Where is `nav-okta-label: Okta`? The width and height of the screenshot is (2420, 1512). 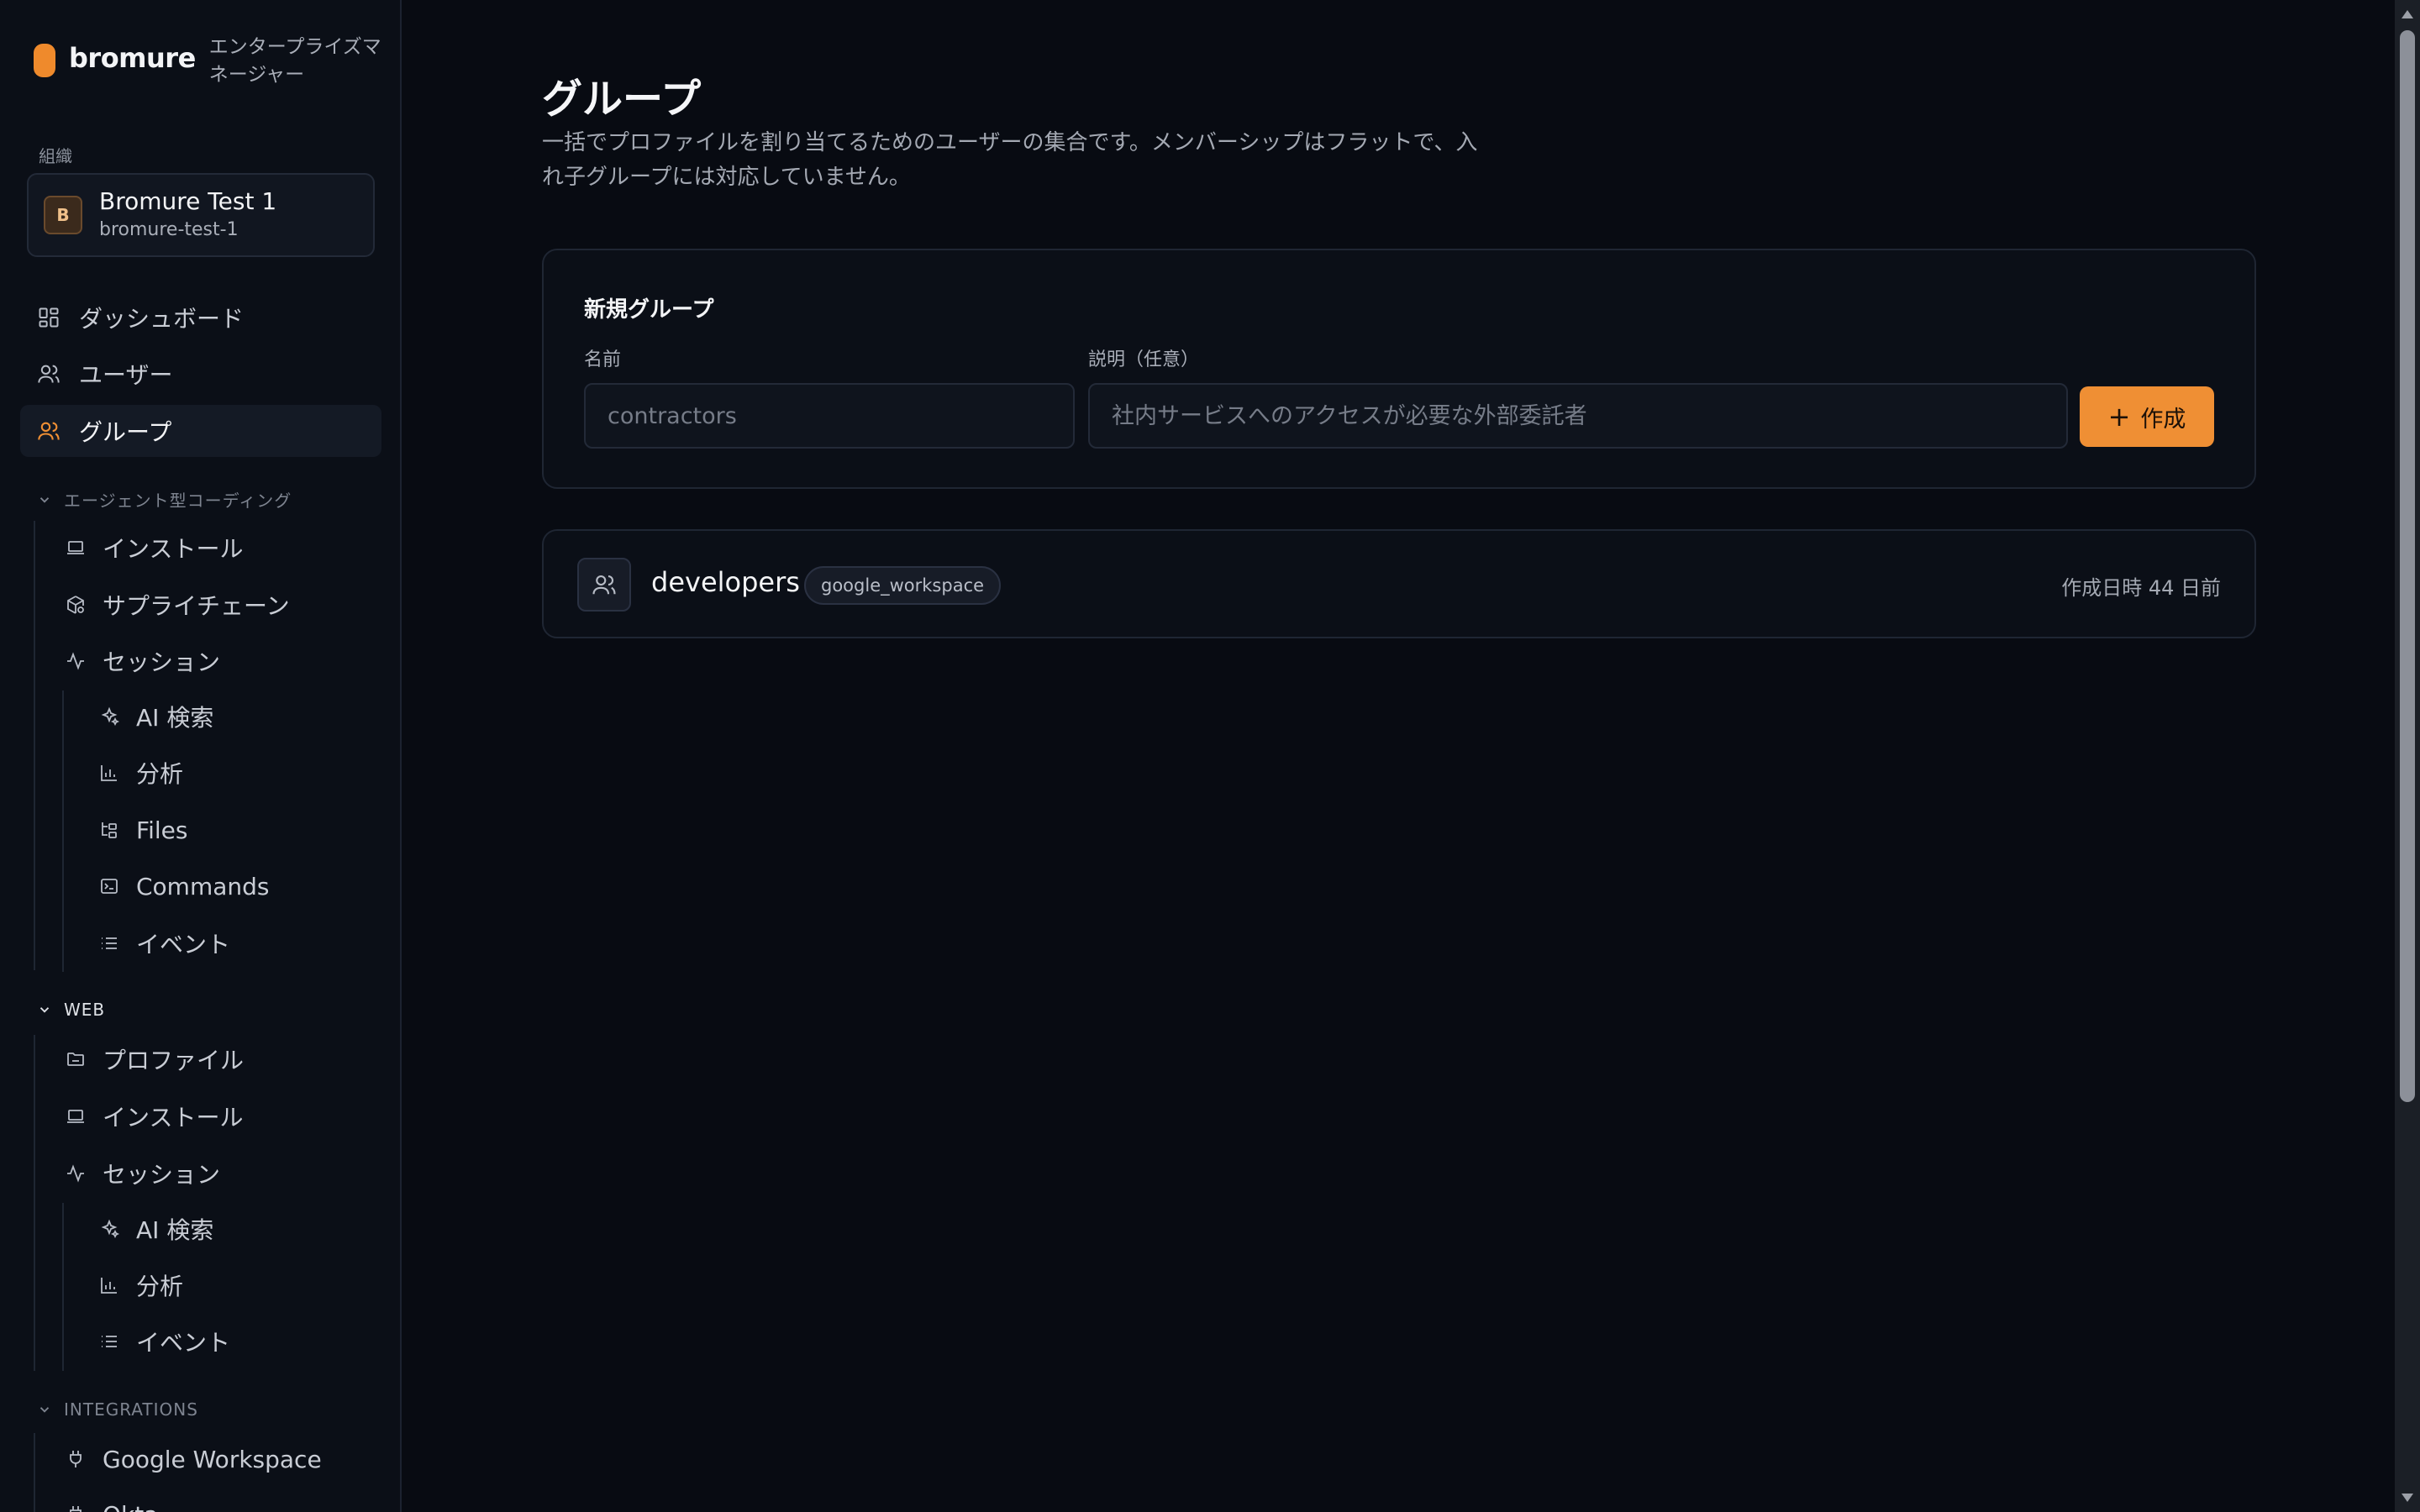 nav-okta-label: Okta is located at coordinates (130, 1506).